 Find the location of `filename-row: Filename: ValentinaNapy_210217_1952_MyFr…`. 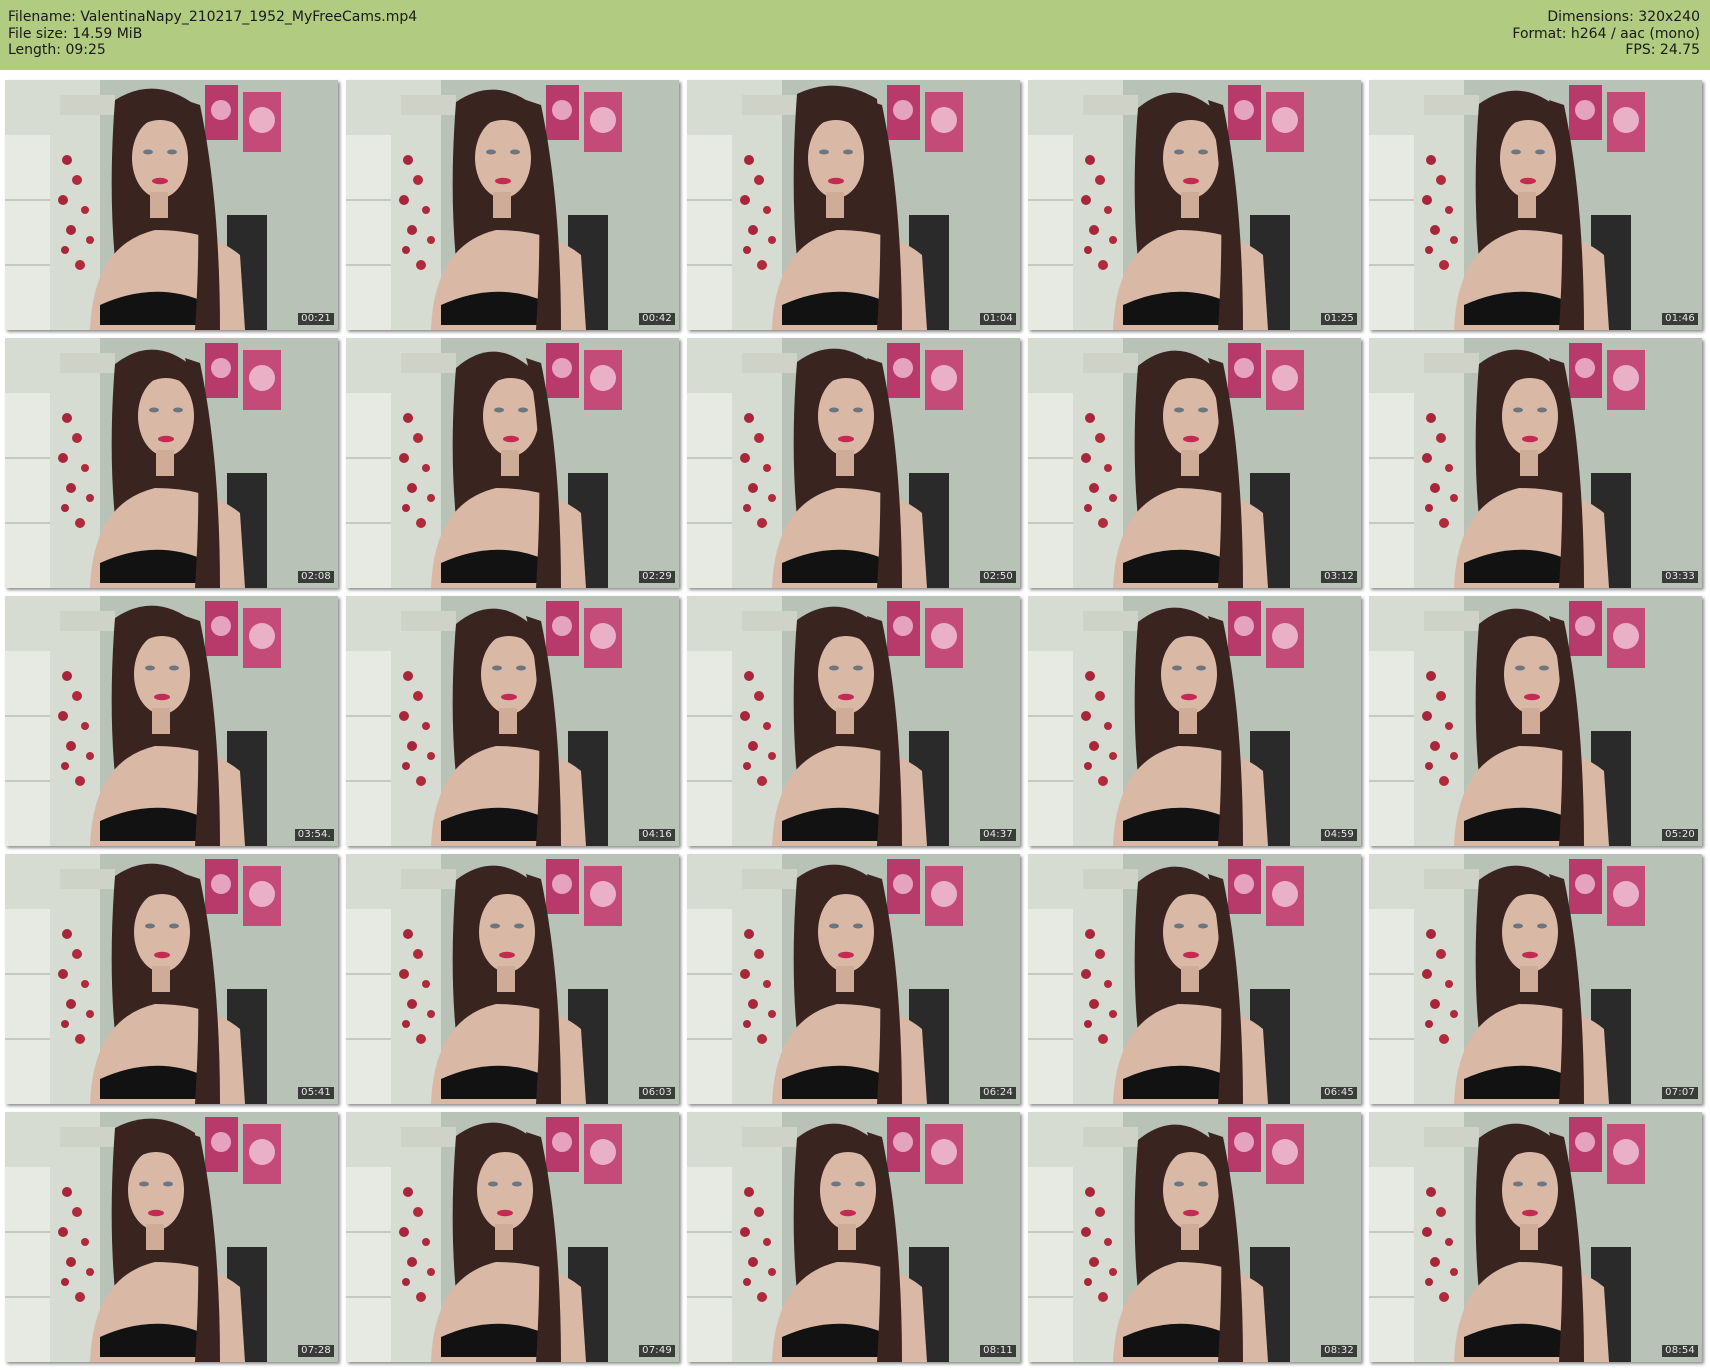

filename-row: Filename: ValentinaNapy_210217_1952_MyFr… is located at coordinates (212, 17).